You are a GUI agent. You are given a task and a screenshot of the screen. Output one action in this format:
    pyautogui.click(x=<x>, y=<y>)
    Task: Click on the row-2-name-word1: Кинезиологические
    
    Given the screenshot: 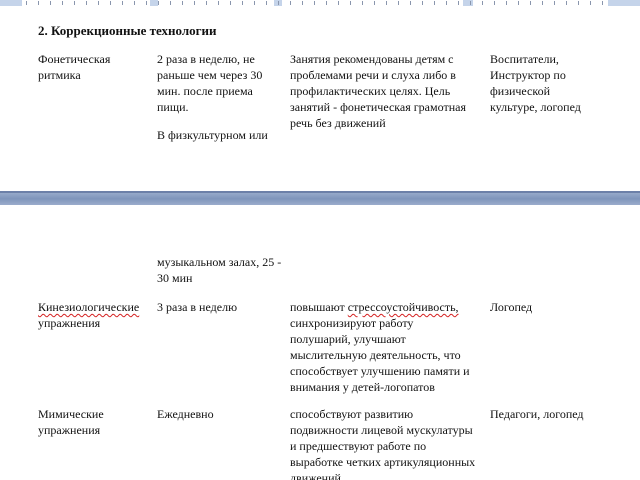 What is the action you would take?
    pyautogui.click(x=89, y=307)
    